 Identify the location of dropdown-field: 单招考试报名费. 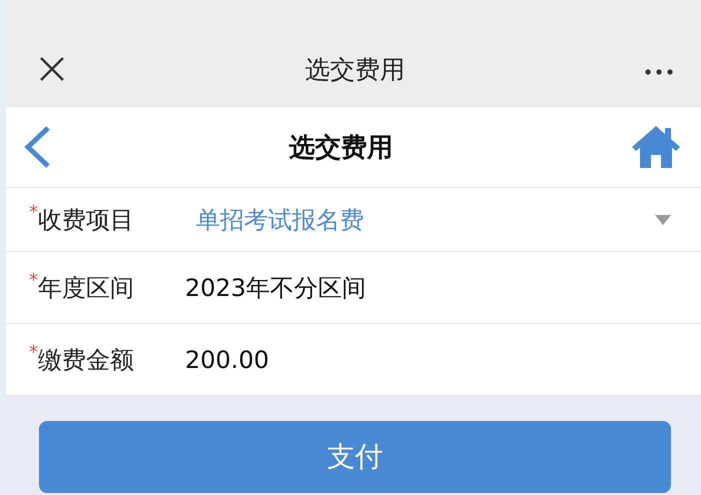
(433, 220).